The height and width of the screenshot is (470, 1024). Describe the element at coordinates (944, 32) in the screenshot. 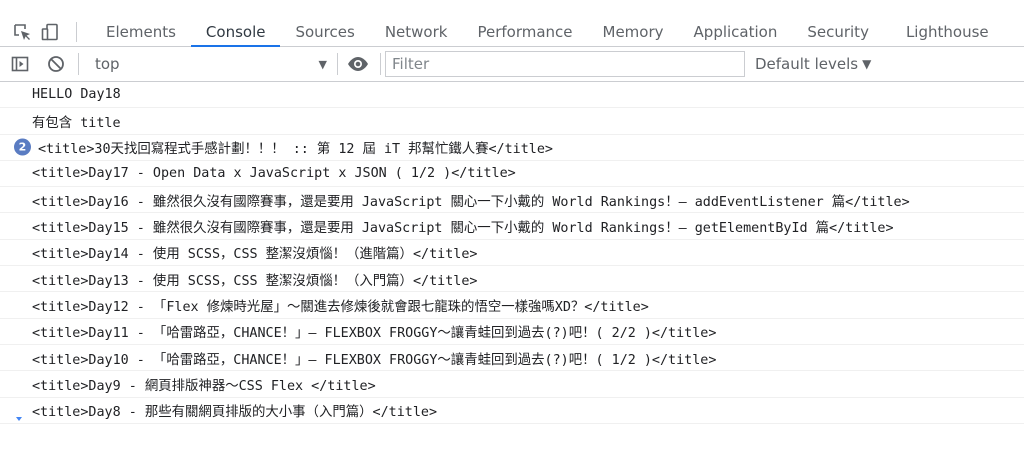

I see `tab-lighthouse: Lighthouse` at that location.